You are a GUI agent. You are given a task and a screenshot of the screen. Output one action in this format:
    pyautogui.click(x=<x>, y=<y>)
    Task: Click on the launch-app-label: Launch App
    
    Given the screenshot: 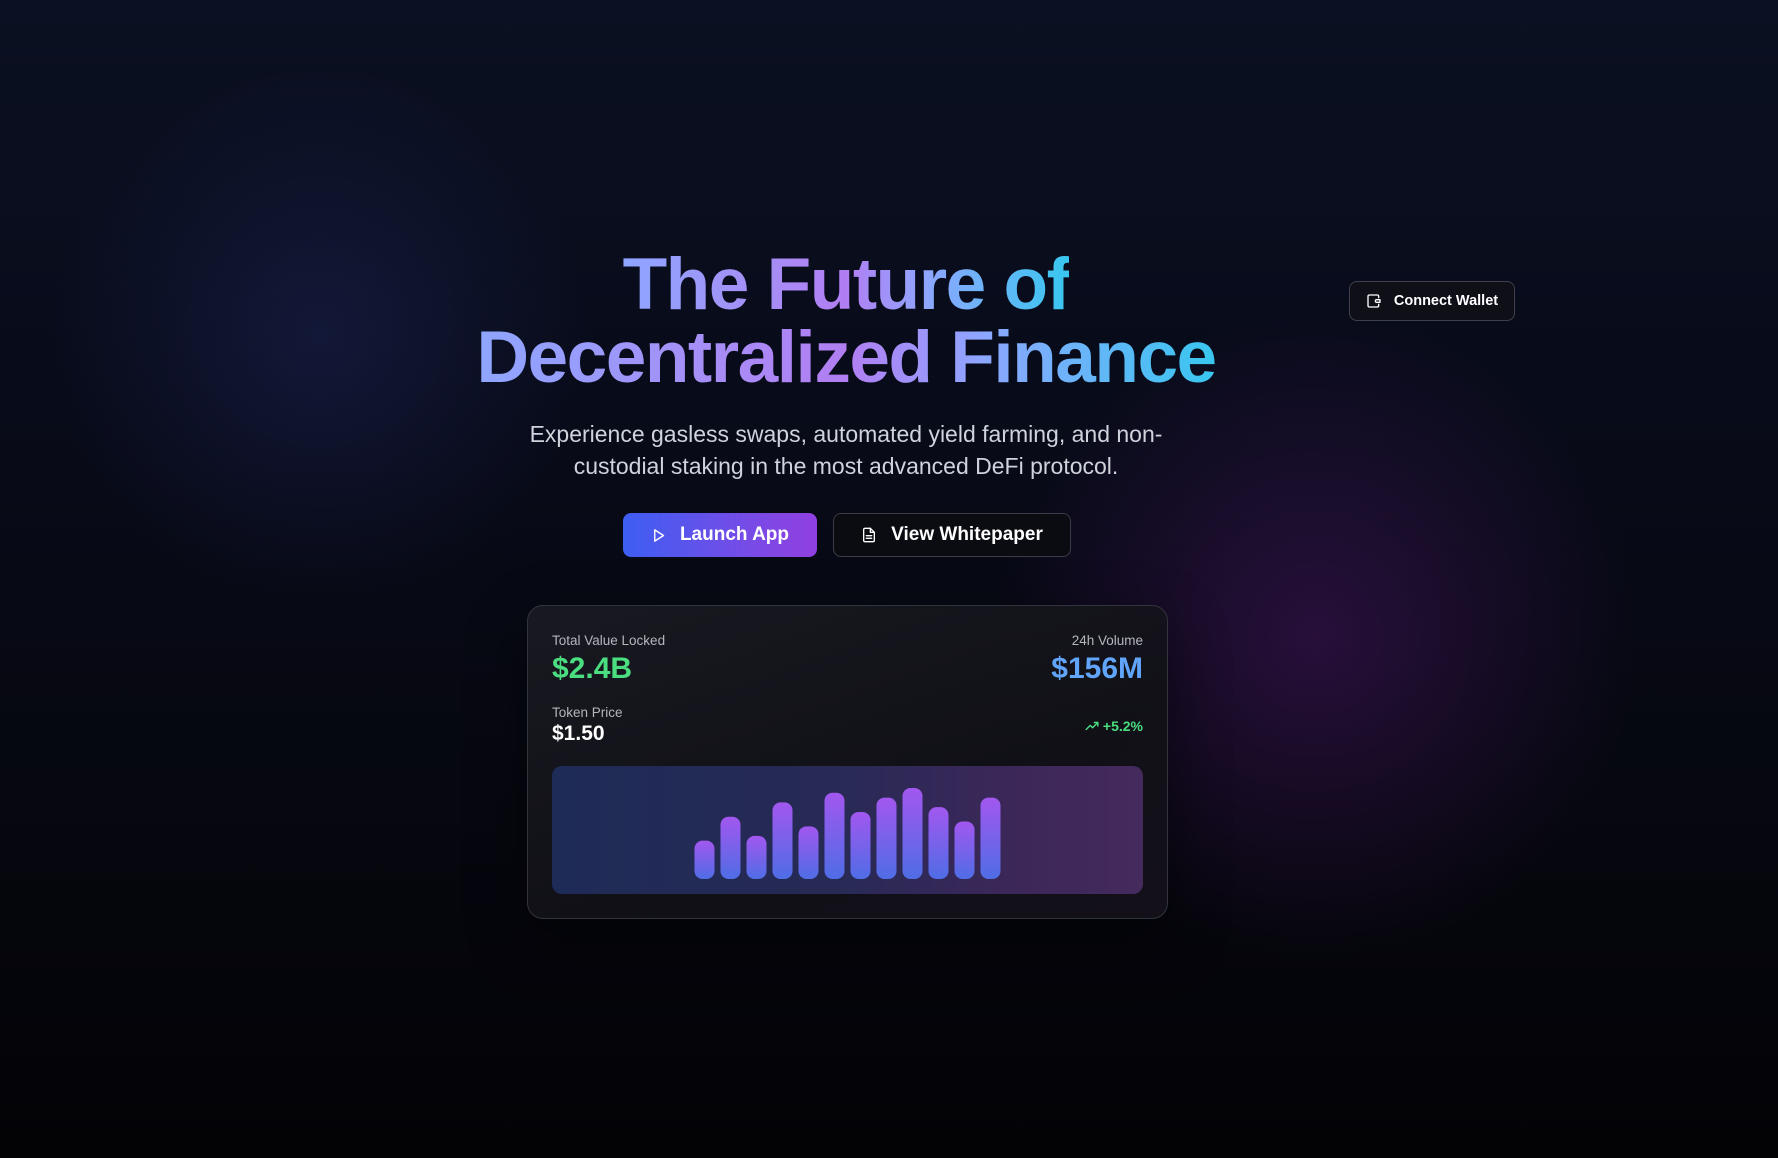 What is the action you would take?
    pyautogui.click(x=734, y=534)
    